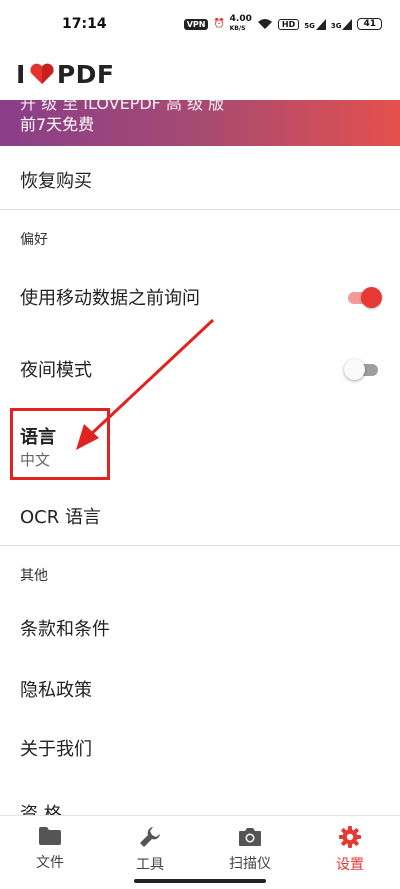  What do you see at coordinates (288, 24) in the screenshot?
I see `hd-badge: HD` at bounding box center [288, 24].